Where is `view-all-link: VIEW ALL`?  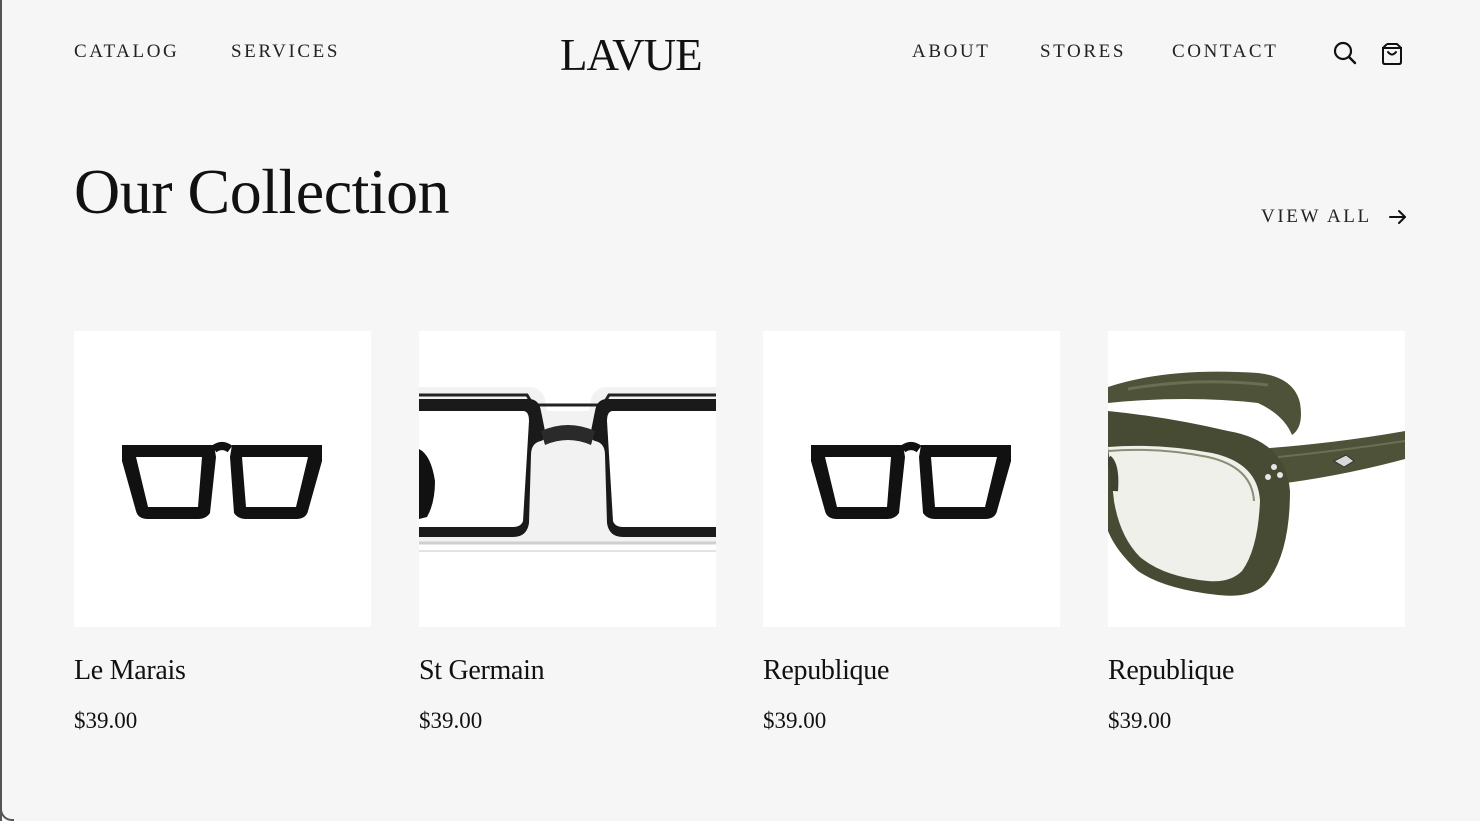
view-all-link: VIEW ALL is located at coordinates (1334, 217).